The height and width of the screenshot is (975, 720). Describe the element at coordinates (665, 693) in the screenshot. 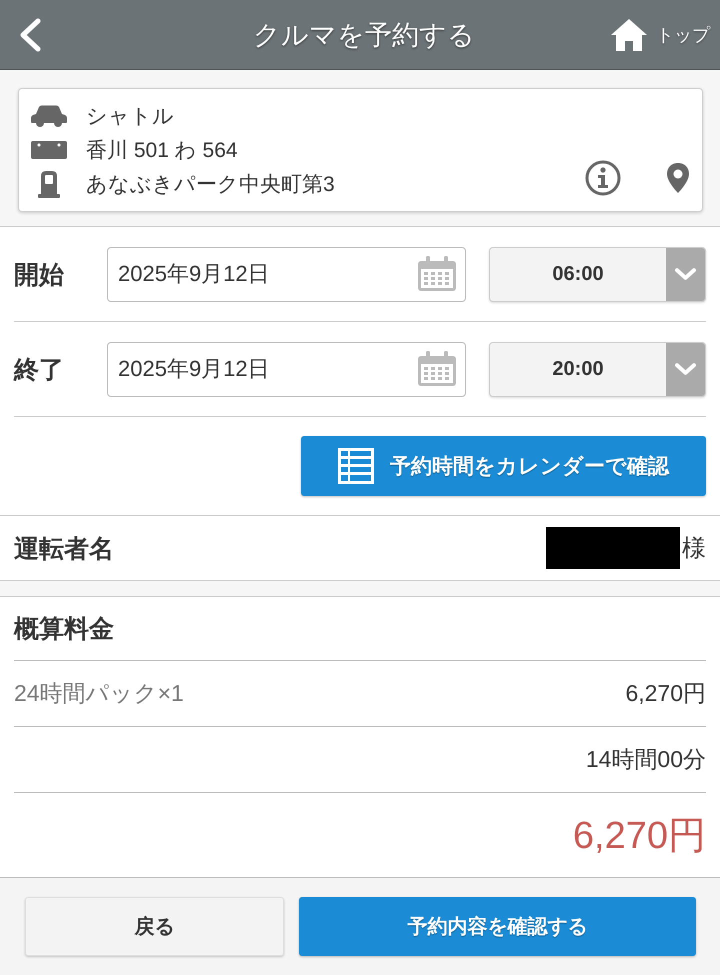

I see `plan-price: 6,270円` at that location.